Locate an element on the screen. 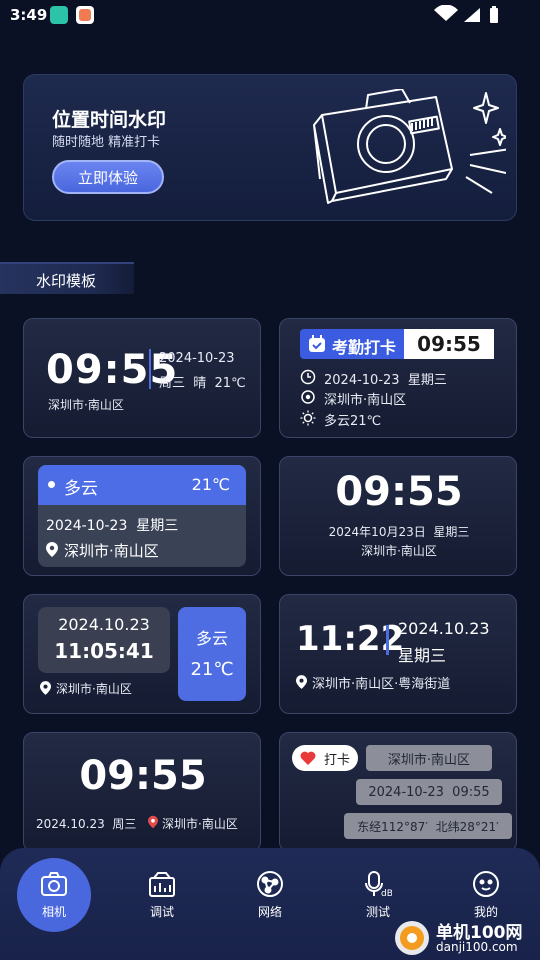  template-date: 2024-10-23 is located at coordinates (197, 358).